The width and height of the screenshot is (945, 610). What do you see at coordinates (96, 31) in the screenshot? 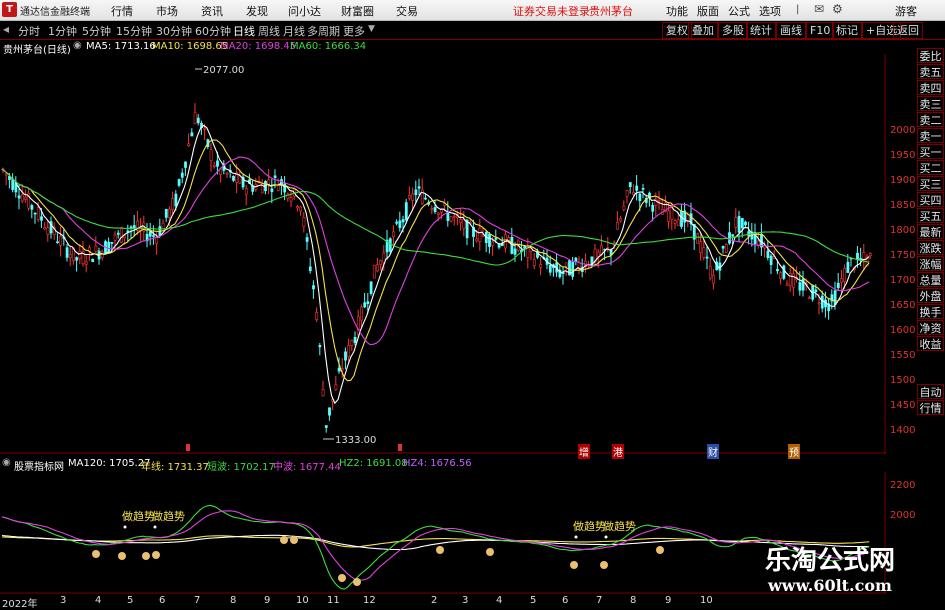
I see `period-5min: 5分钟` at bounding box center [96, 31].